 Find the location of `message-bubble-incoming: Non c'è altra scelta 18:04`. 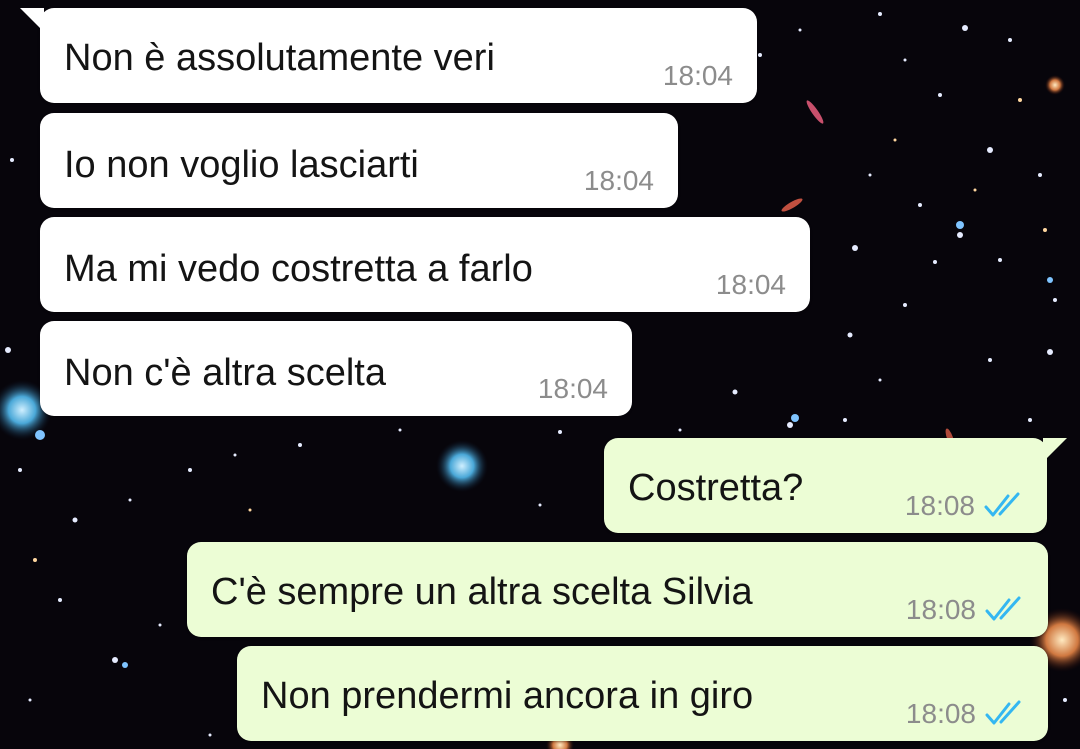

message-bubble-incoming: Non c'è altra scelta 18:04 is located at coordinates (336, 368).